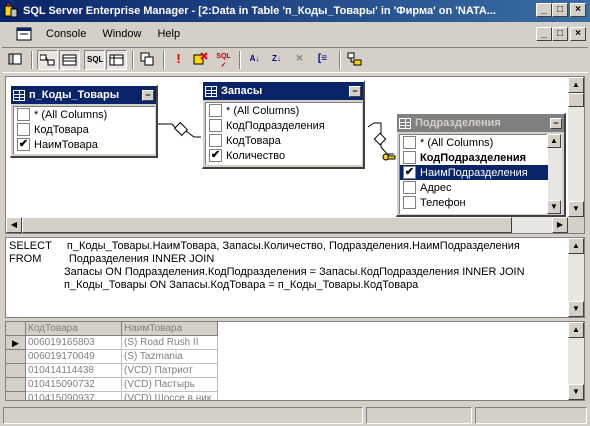 The image size is (590, 426). Describe the element at coordinates (560, 10) in the screenshot. I see `maximize-button: □` at that location.